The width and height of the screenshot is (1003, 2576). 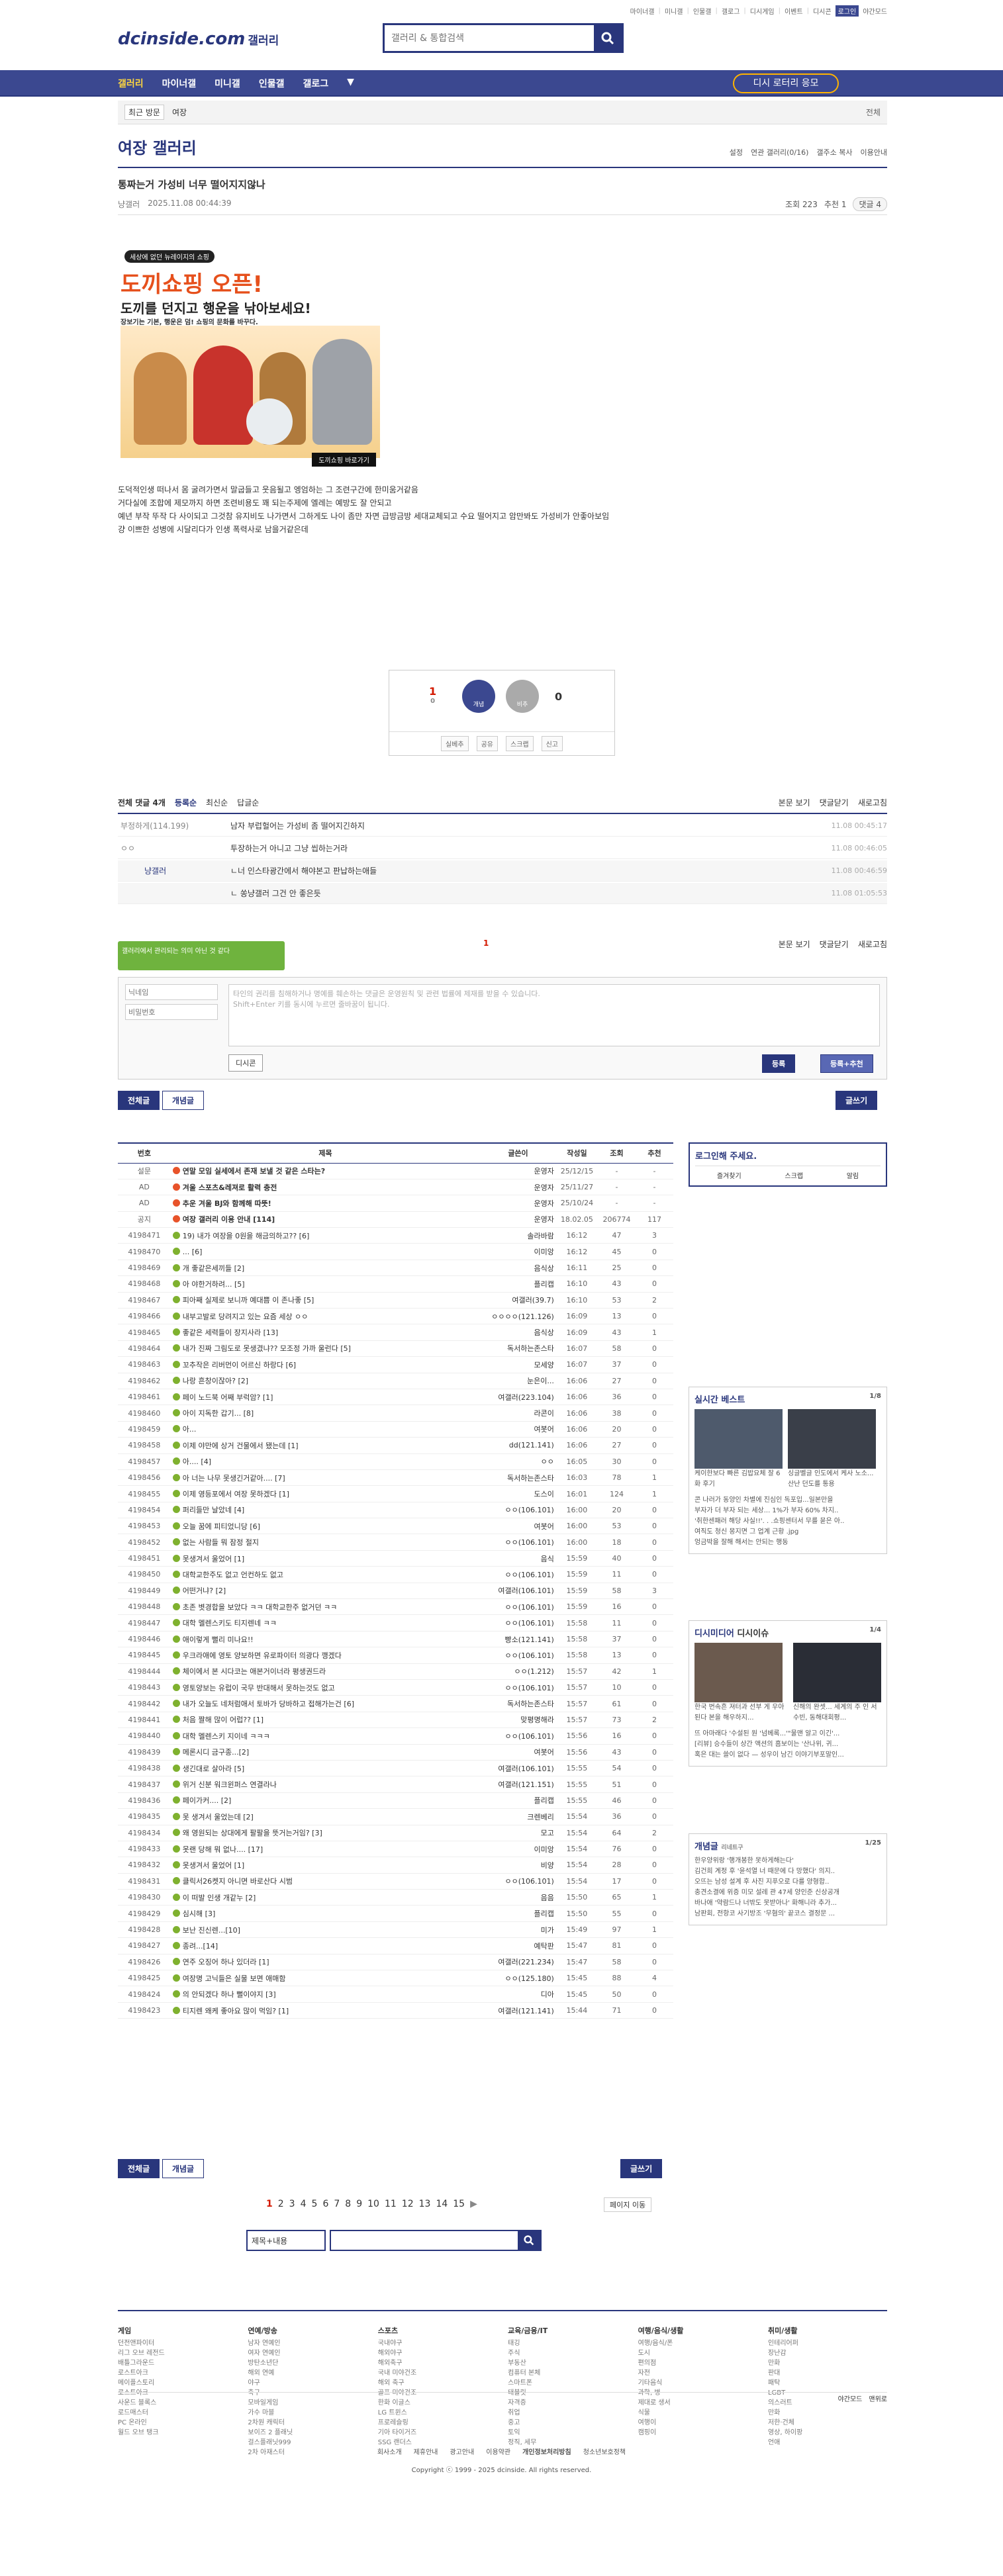 I want to click on favorites: 즐겨찾기, so click(x=729, y=1175).